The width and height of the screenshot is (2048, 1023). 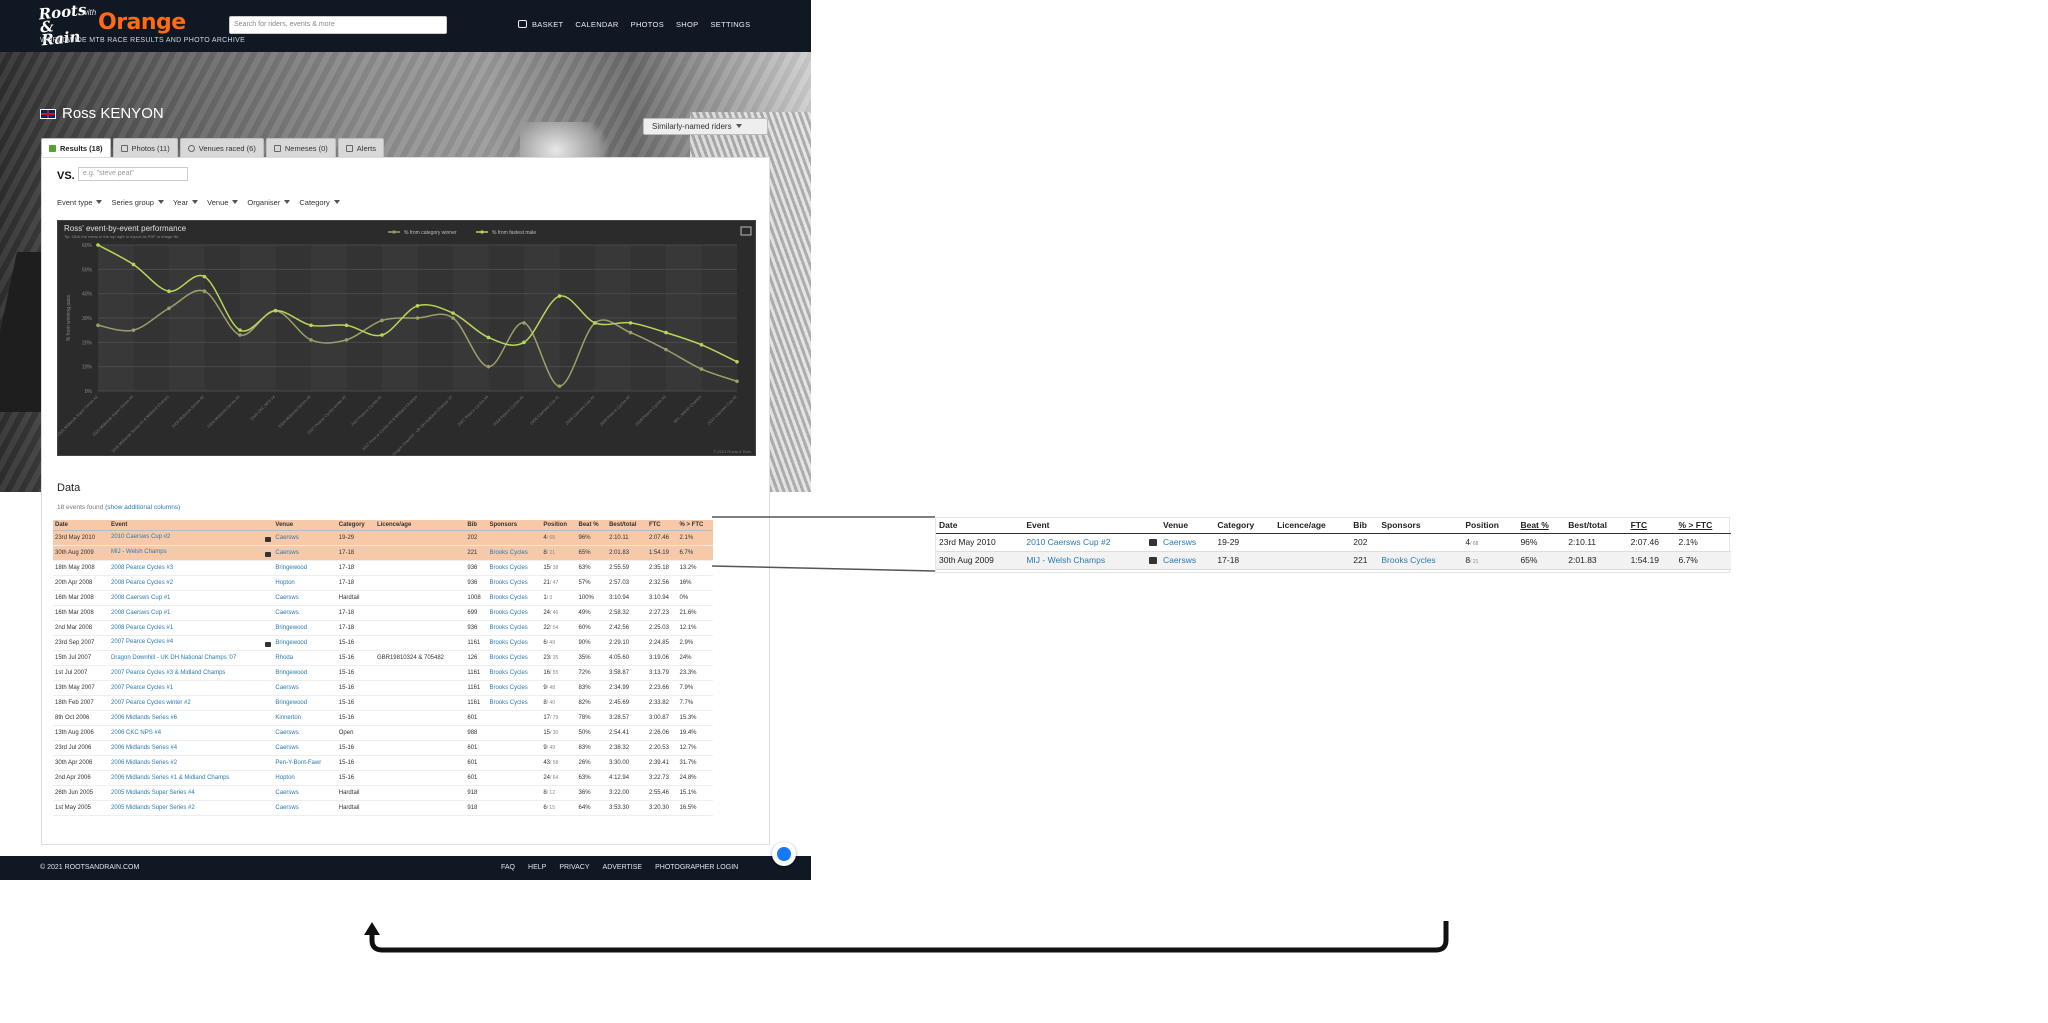 What do you see at coordinates (191, 748) in the screenshot?
I see `event-link: 2006 Midlands Series #4` at bounding box center [191, 748].